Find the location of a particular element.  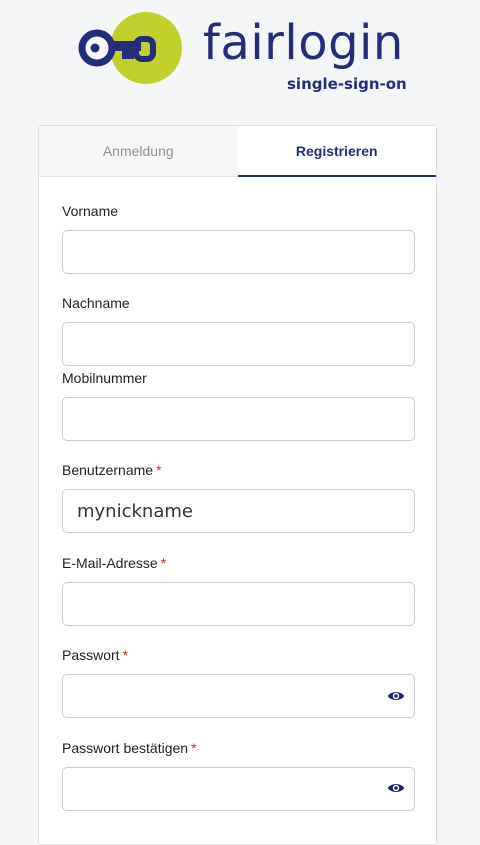

email-label-text: E-Mail-Adresse is located at coordinates (110, 563).